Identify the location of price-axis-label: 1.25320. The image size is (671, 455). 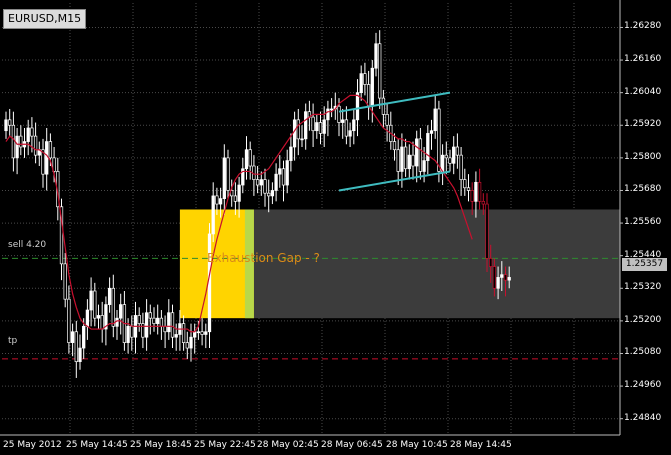
(643, 287).